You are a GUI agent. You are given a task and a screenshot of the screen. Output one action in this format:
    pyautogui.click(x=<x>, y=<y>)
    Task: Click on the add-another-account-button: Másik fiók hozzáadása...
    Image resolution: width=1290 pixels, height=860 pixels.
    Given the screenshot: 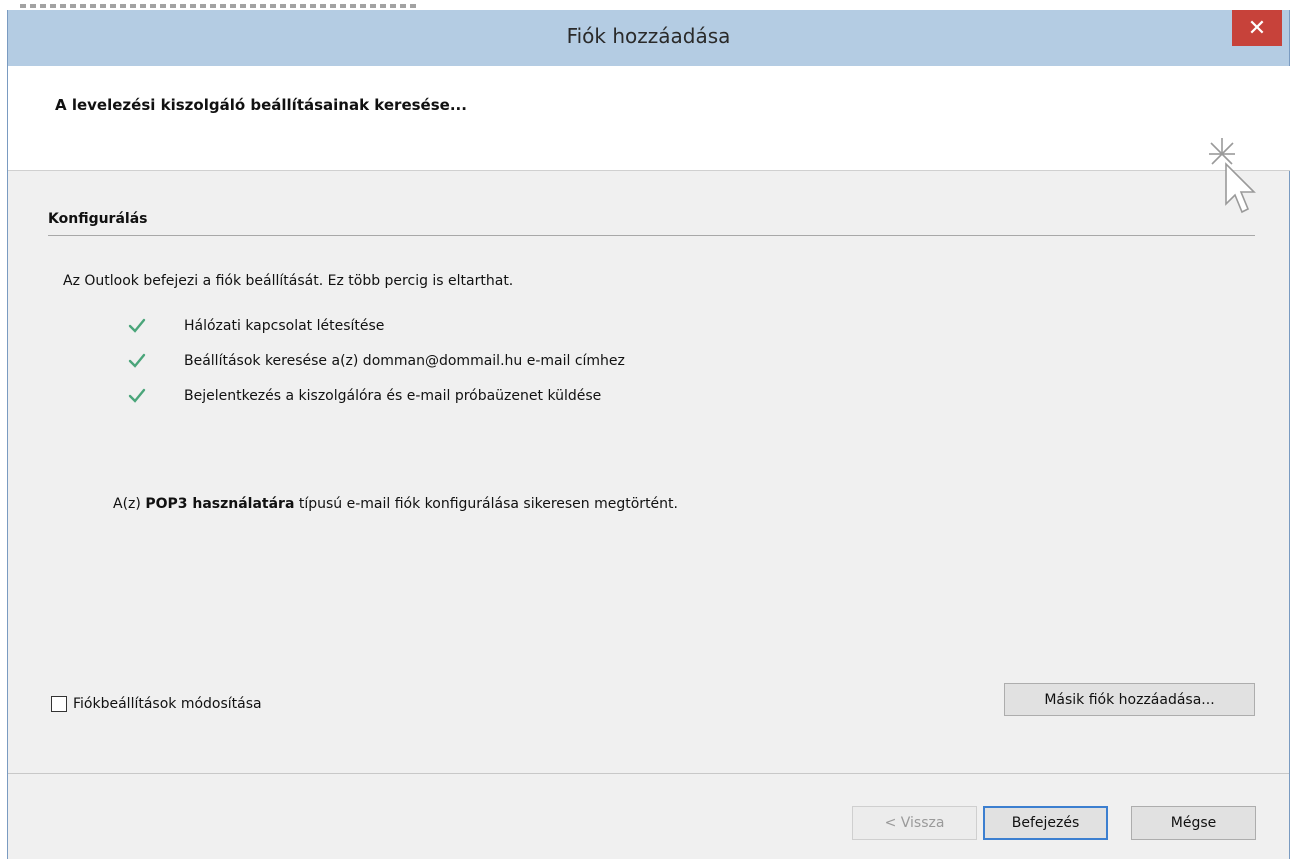 What is the action you would take?
    pyautogui.click(x=1129, y=699)
    